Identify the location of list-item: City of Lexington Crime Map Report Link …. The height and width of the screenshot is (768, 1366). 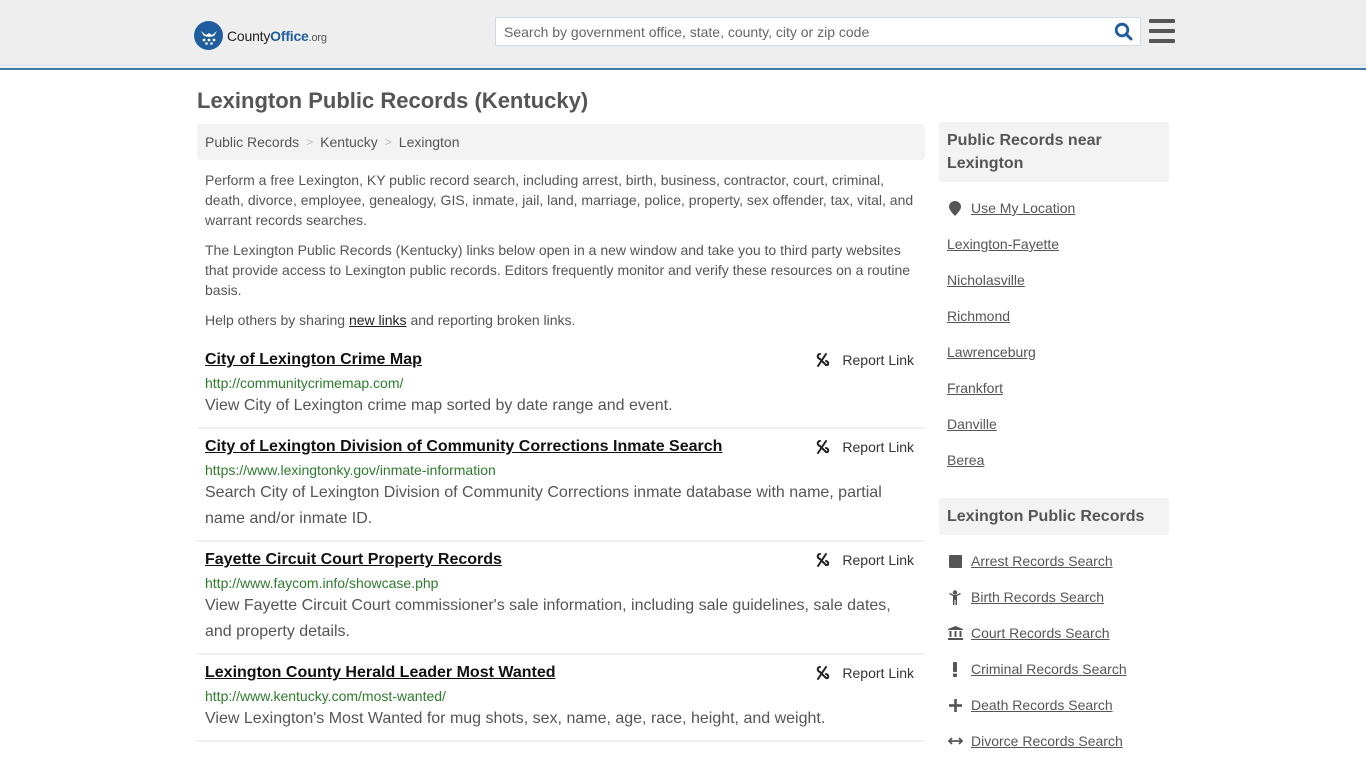
(561, 385).